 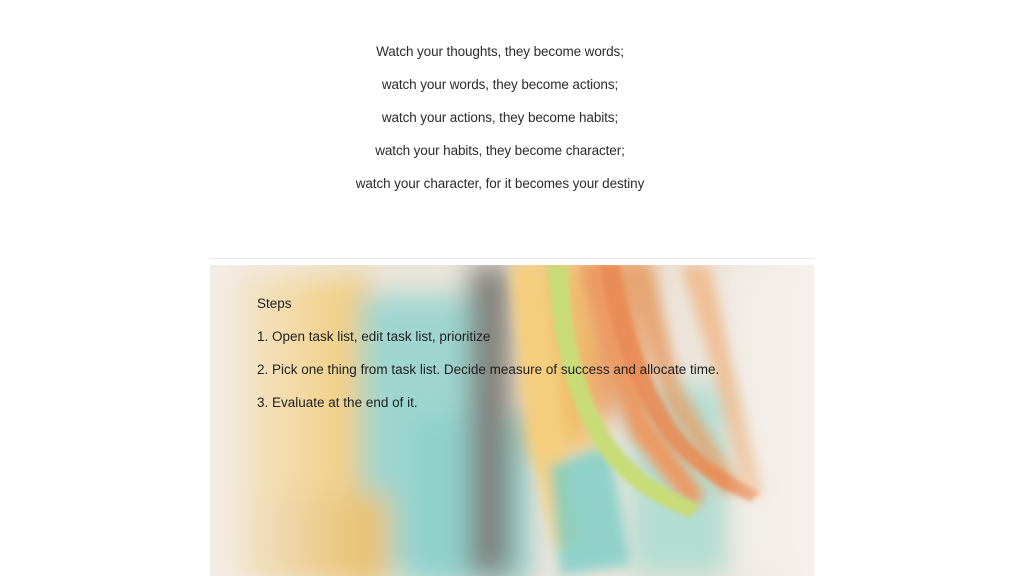 I want to click on quote-line: Watch your thoughts, they become words;, so click(x=500, y=51).